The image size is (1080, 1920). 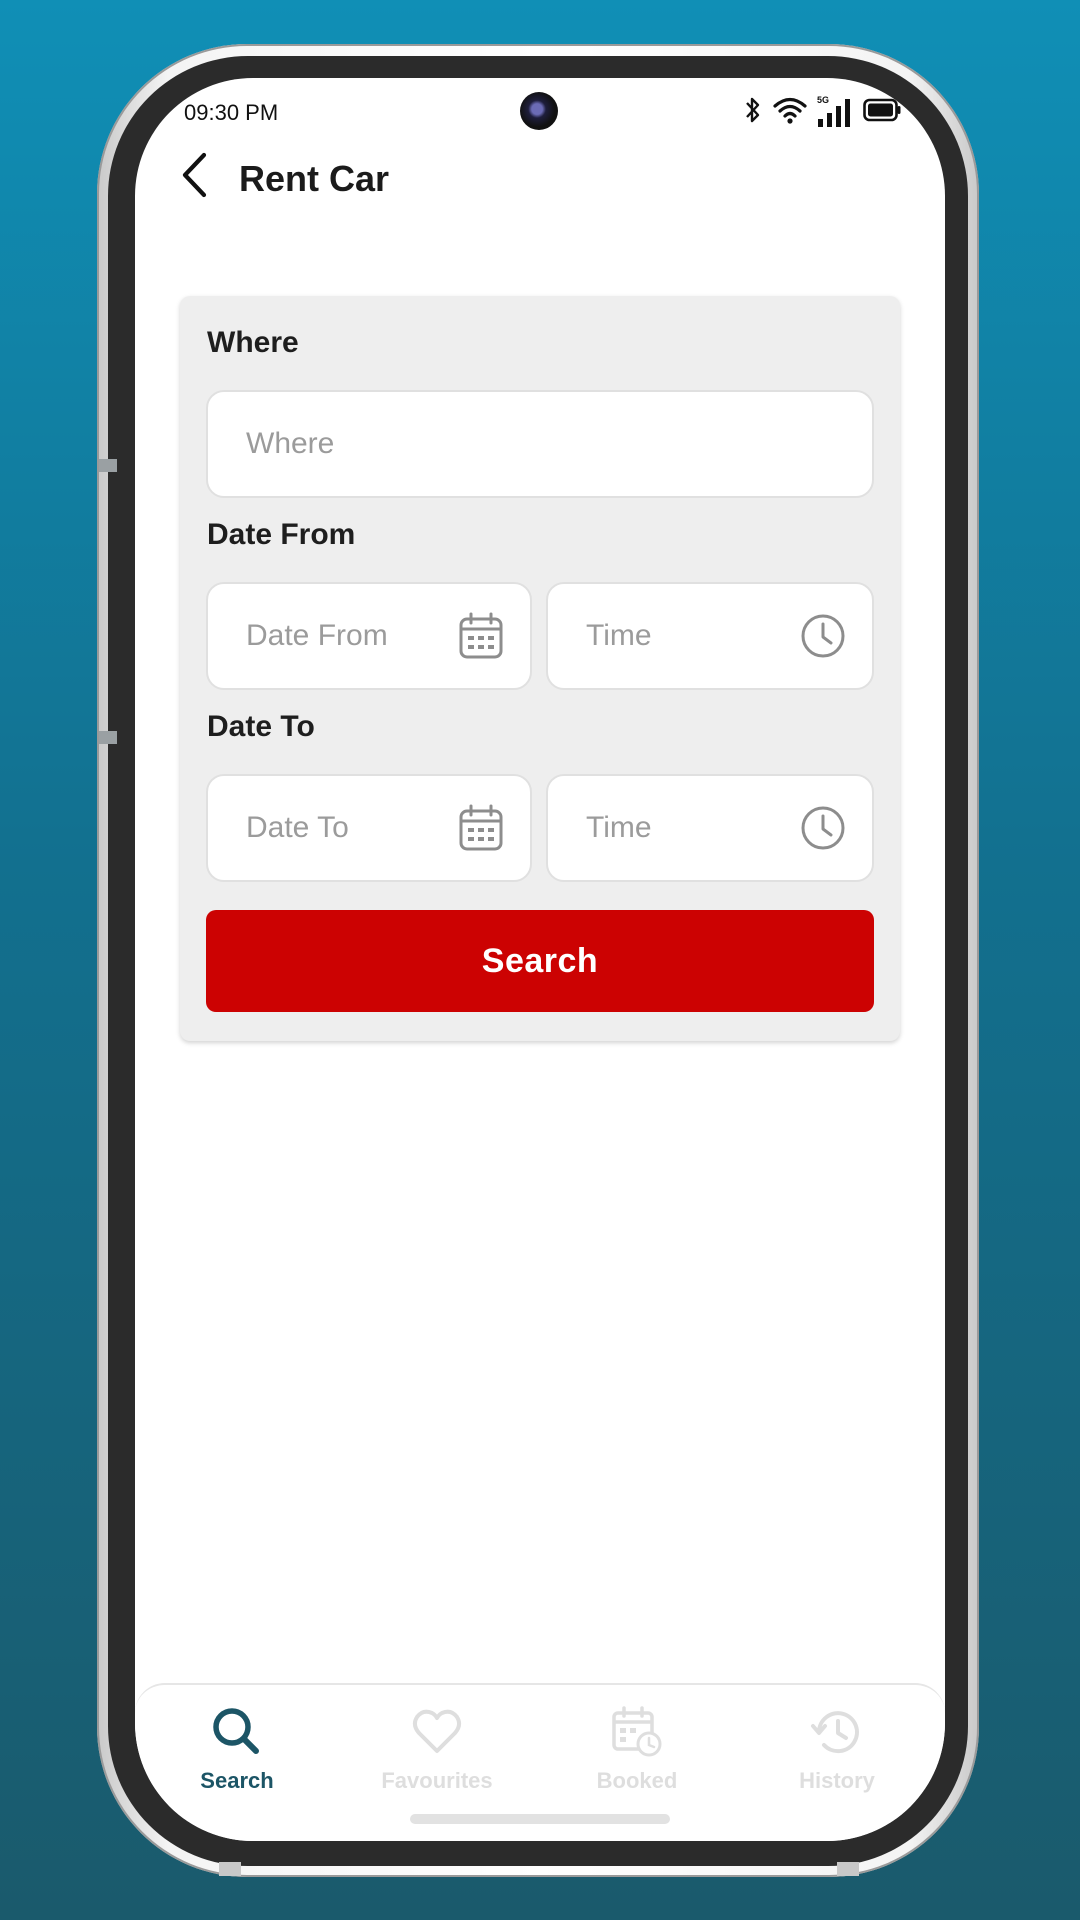 I want to click on back-button, so click(x=195, y=177).